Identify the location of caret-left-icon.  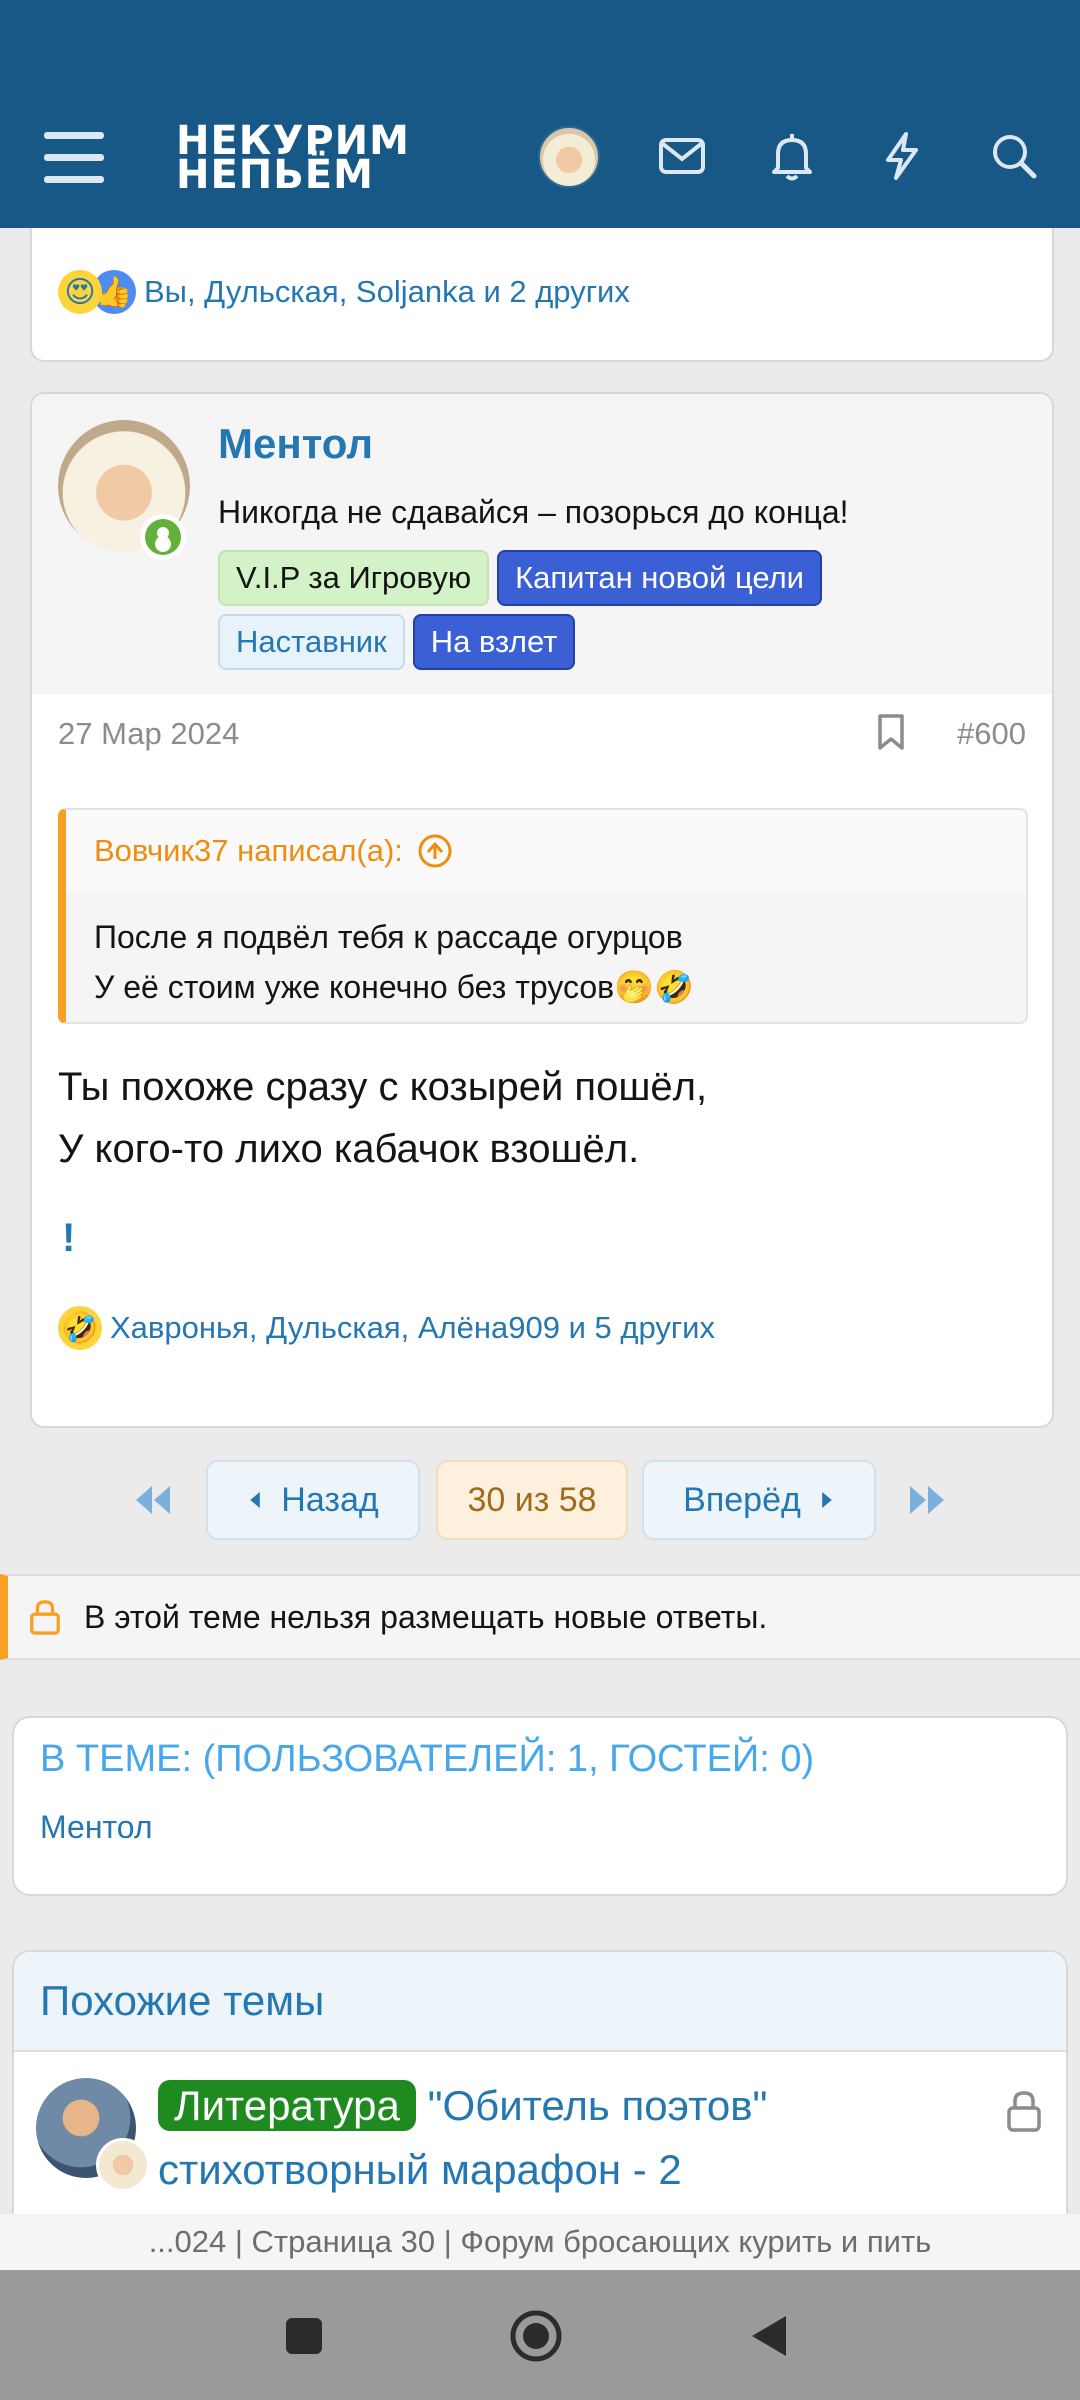
(255, 1500).